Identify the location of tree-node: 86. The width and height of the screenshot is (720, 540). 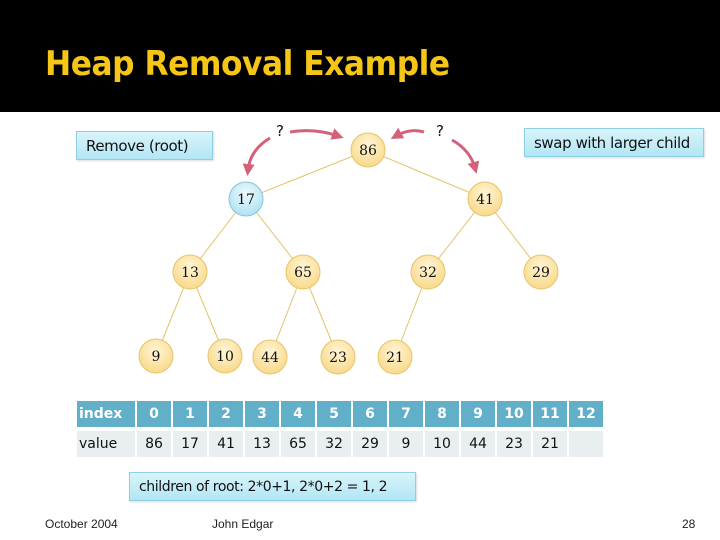
(368, 150).